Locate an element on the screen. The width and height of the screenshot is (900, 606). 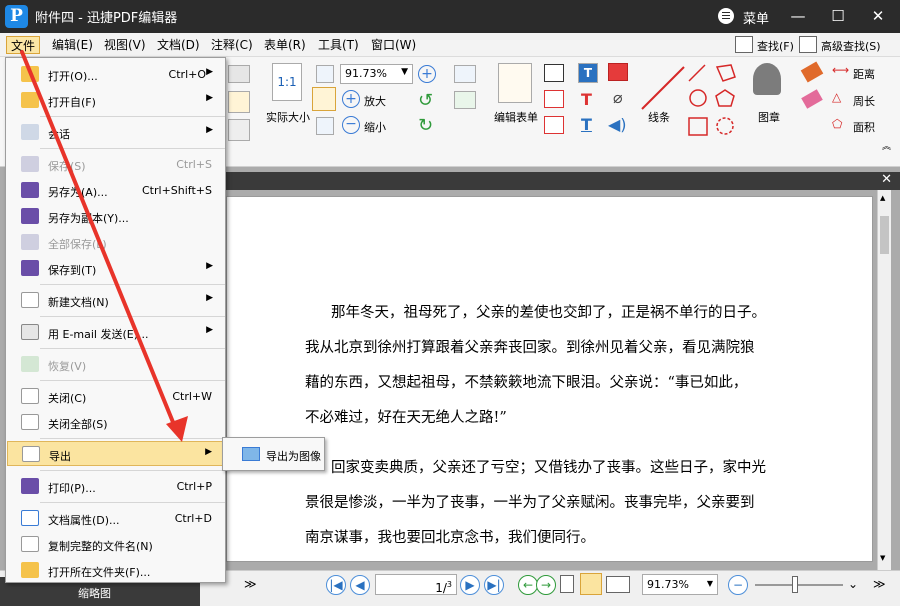
underline-icon: T is located at coordinates (586, 124).